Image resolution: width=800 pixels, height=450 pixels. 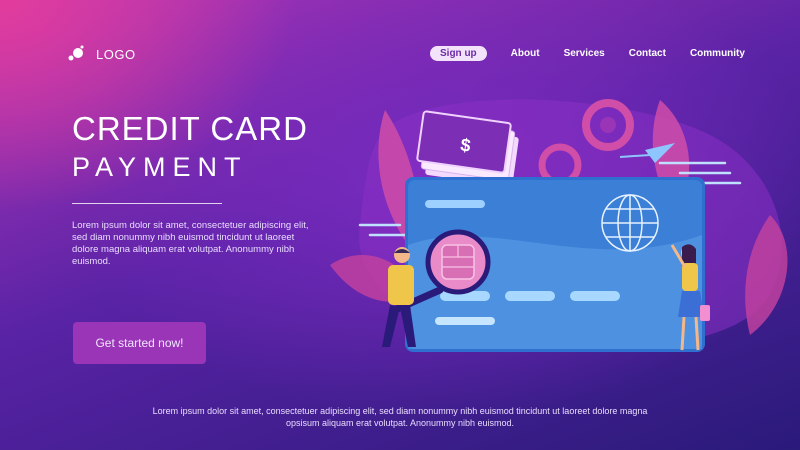 What do you see at coordinates (584, 53) in the screenshot?
I see `nav-services: Services` at bounding box center [584, 53].